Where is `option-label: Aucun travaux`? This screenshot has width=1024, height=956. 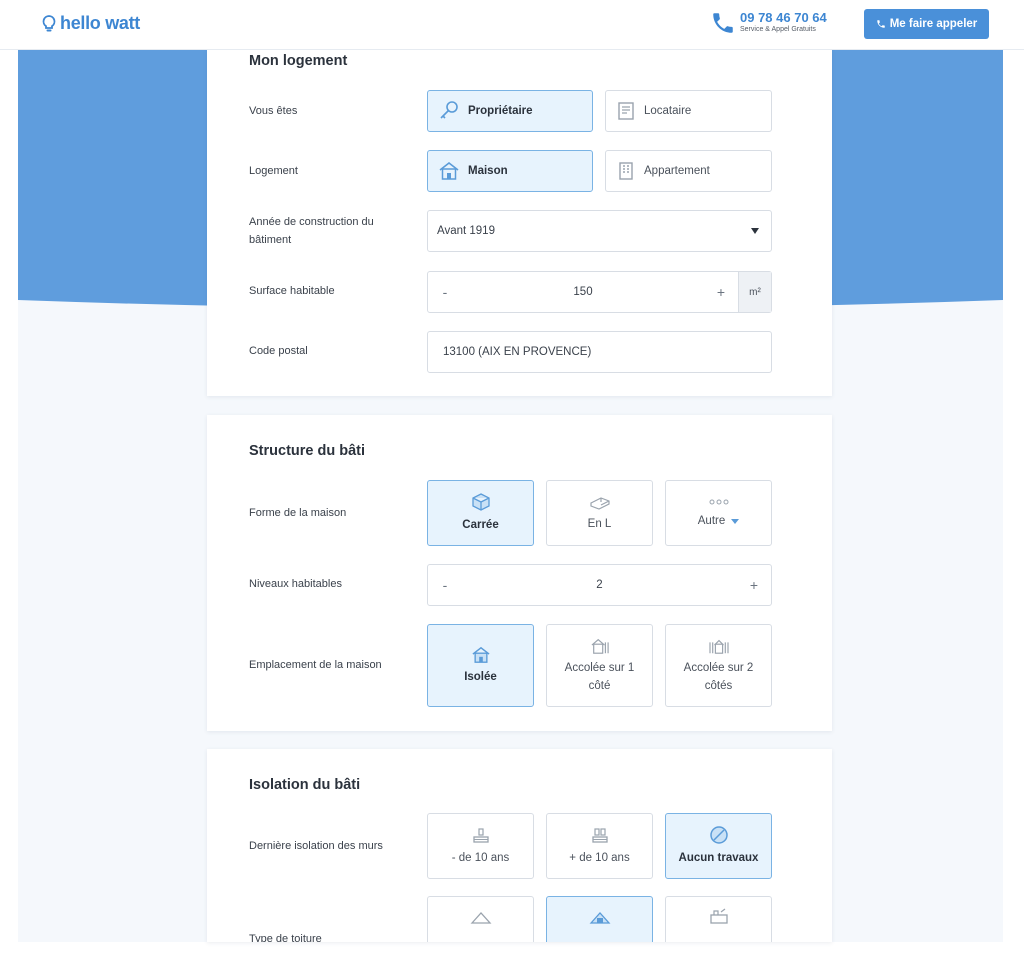
option-label: Aucun travaux is located at coordinates (718, 858).